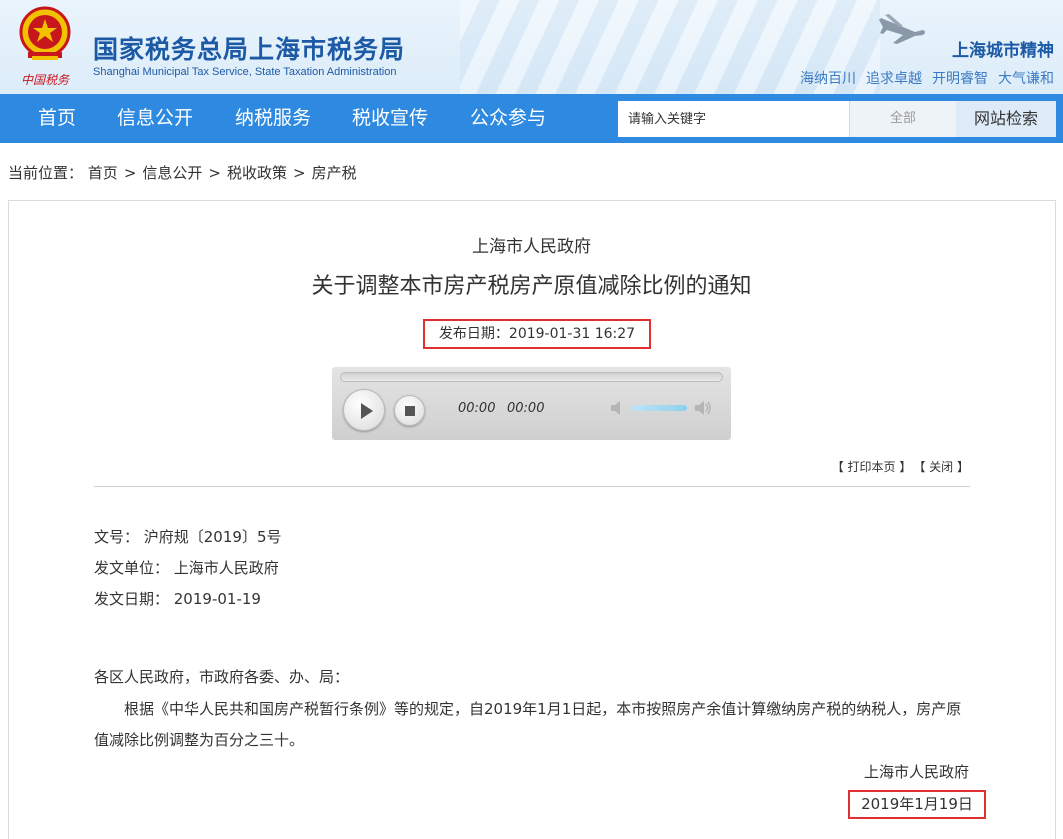  What do you see at coordinates (188, 537) in the screenshot?
I see `doc-number: 文号： 沪府规〔2019〕5号` at bounding box center [188, 537].